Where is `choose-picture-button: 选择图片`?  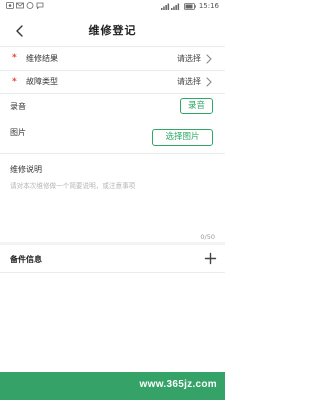 choose-picture-button: 选择图片 is located at coordinates (182, 137).